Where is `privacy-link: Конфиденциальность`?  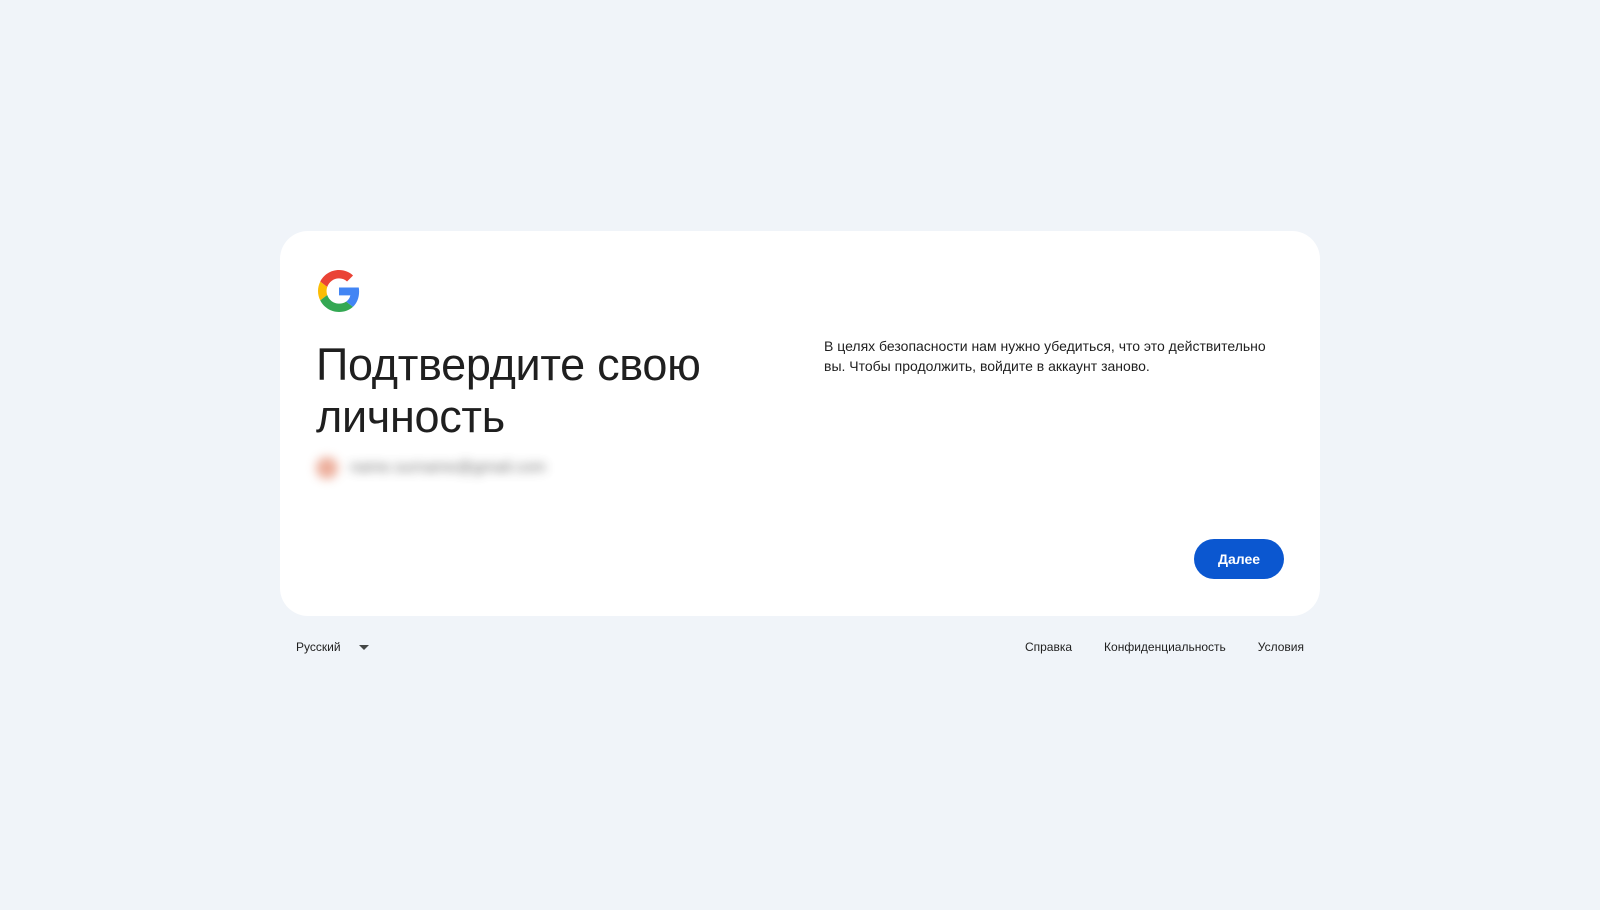
privacy-link: Конфиденциальность is located at coordinates (1165, 647).